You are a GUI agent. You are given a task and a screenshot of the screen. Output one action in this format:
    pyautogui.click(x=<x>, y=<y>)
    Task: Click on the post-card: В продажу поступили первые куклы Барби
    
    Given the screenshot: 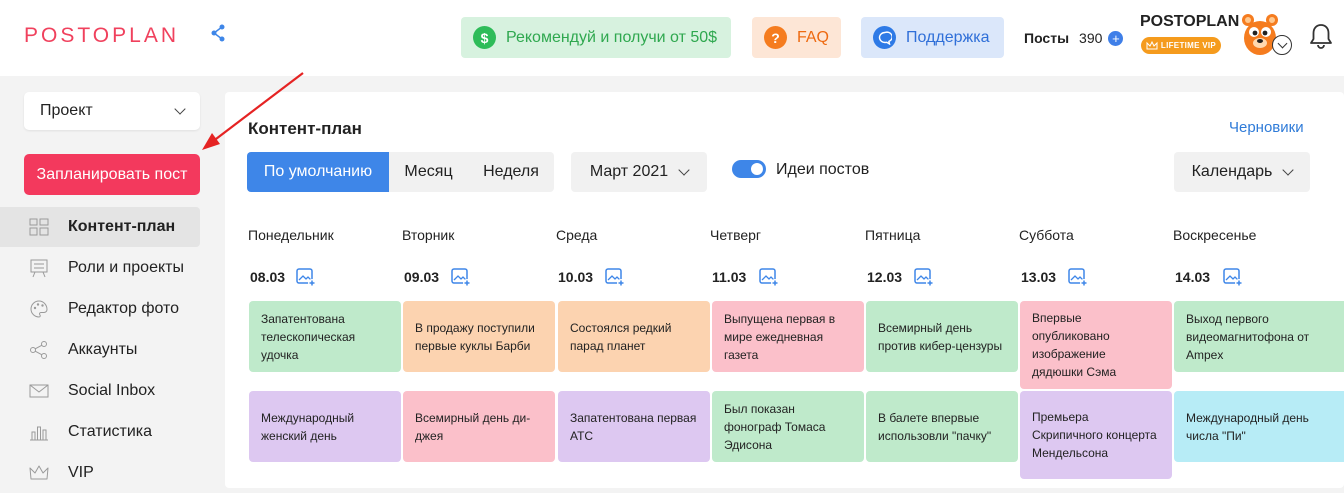 What is the action you would take?
    pyautogui.click(x=479, y=336)
    